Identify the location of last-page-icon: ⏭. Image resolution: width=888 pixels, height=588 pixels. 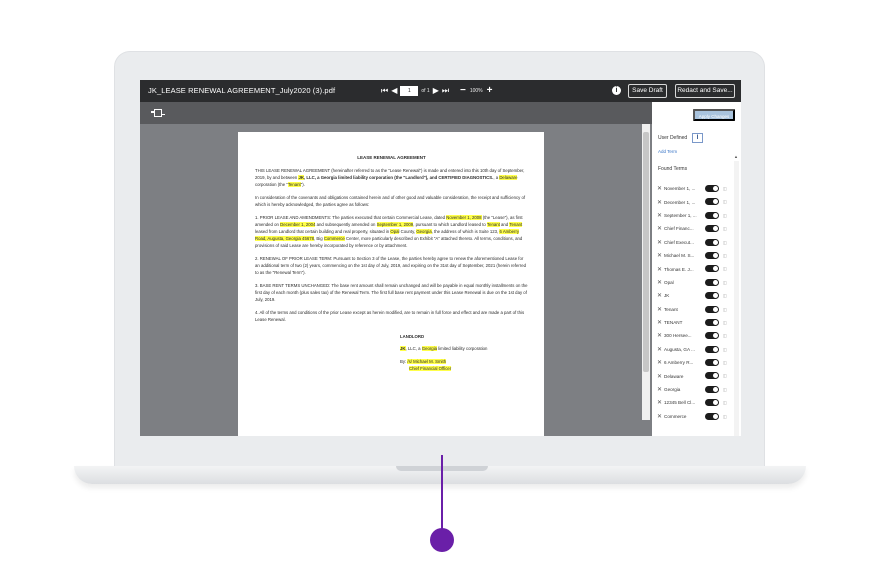
(445, 91).